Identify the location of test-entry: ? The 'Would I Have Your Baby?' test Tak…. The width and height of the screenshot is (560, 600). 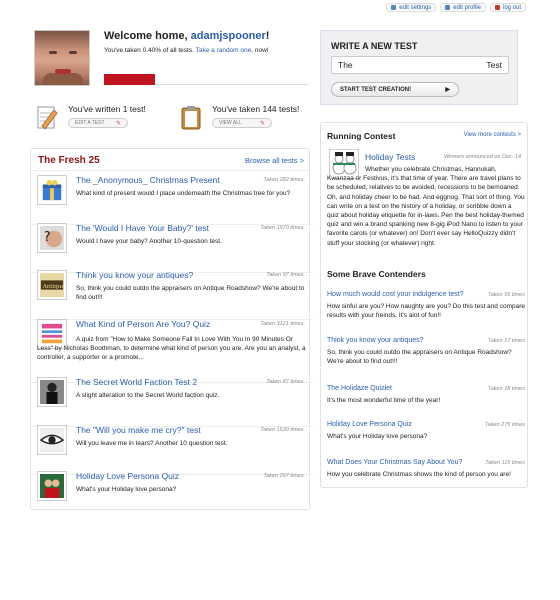
(172, 248).